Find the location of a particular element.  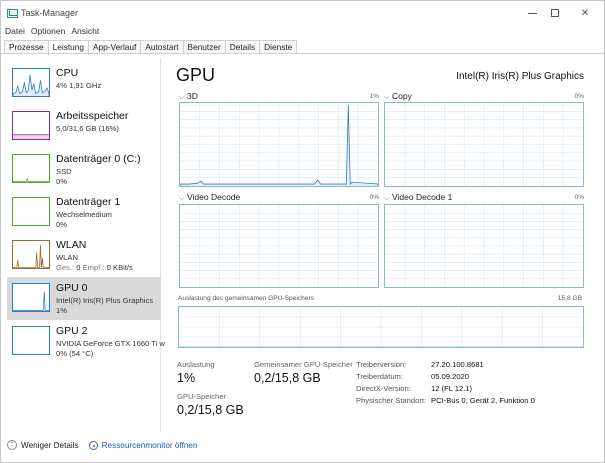

minimize-icon is located at coordinates (532, 13).